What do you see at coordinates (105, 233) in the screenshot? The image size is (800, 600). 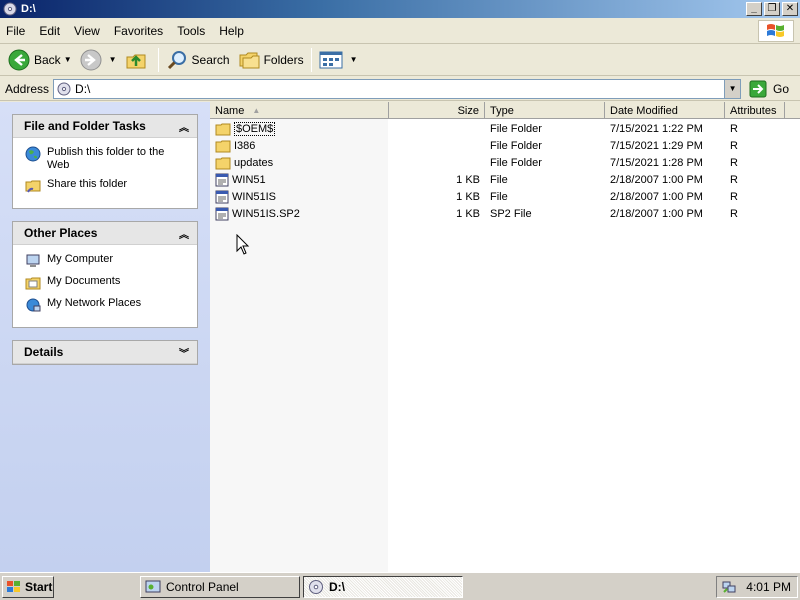 I see `other-places-header: Other Places ︽` at bounding box center [105, 233].